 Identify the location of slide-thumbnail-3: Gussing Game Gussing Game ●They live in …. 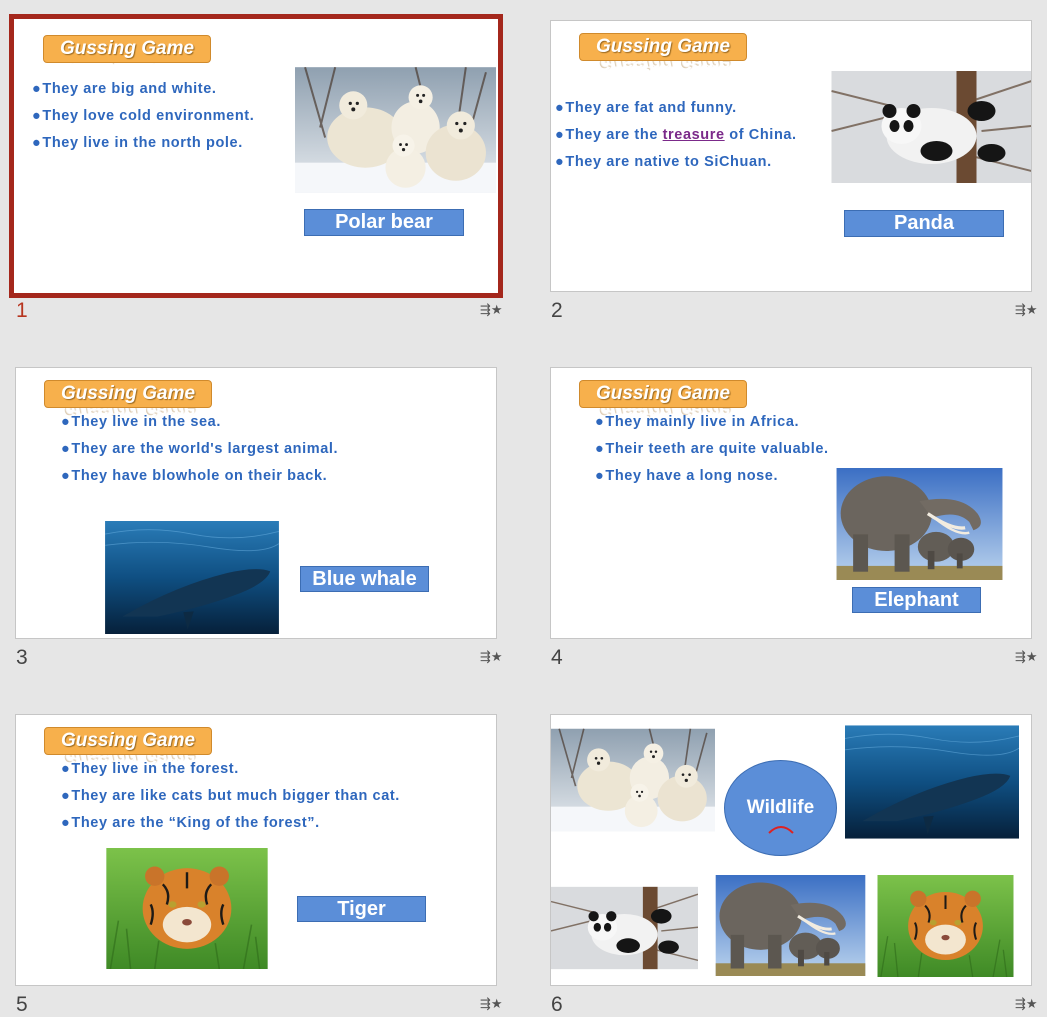
(256, 503).